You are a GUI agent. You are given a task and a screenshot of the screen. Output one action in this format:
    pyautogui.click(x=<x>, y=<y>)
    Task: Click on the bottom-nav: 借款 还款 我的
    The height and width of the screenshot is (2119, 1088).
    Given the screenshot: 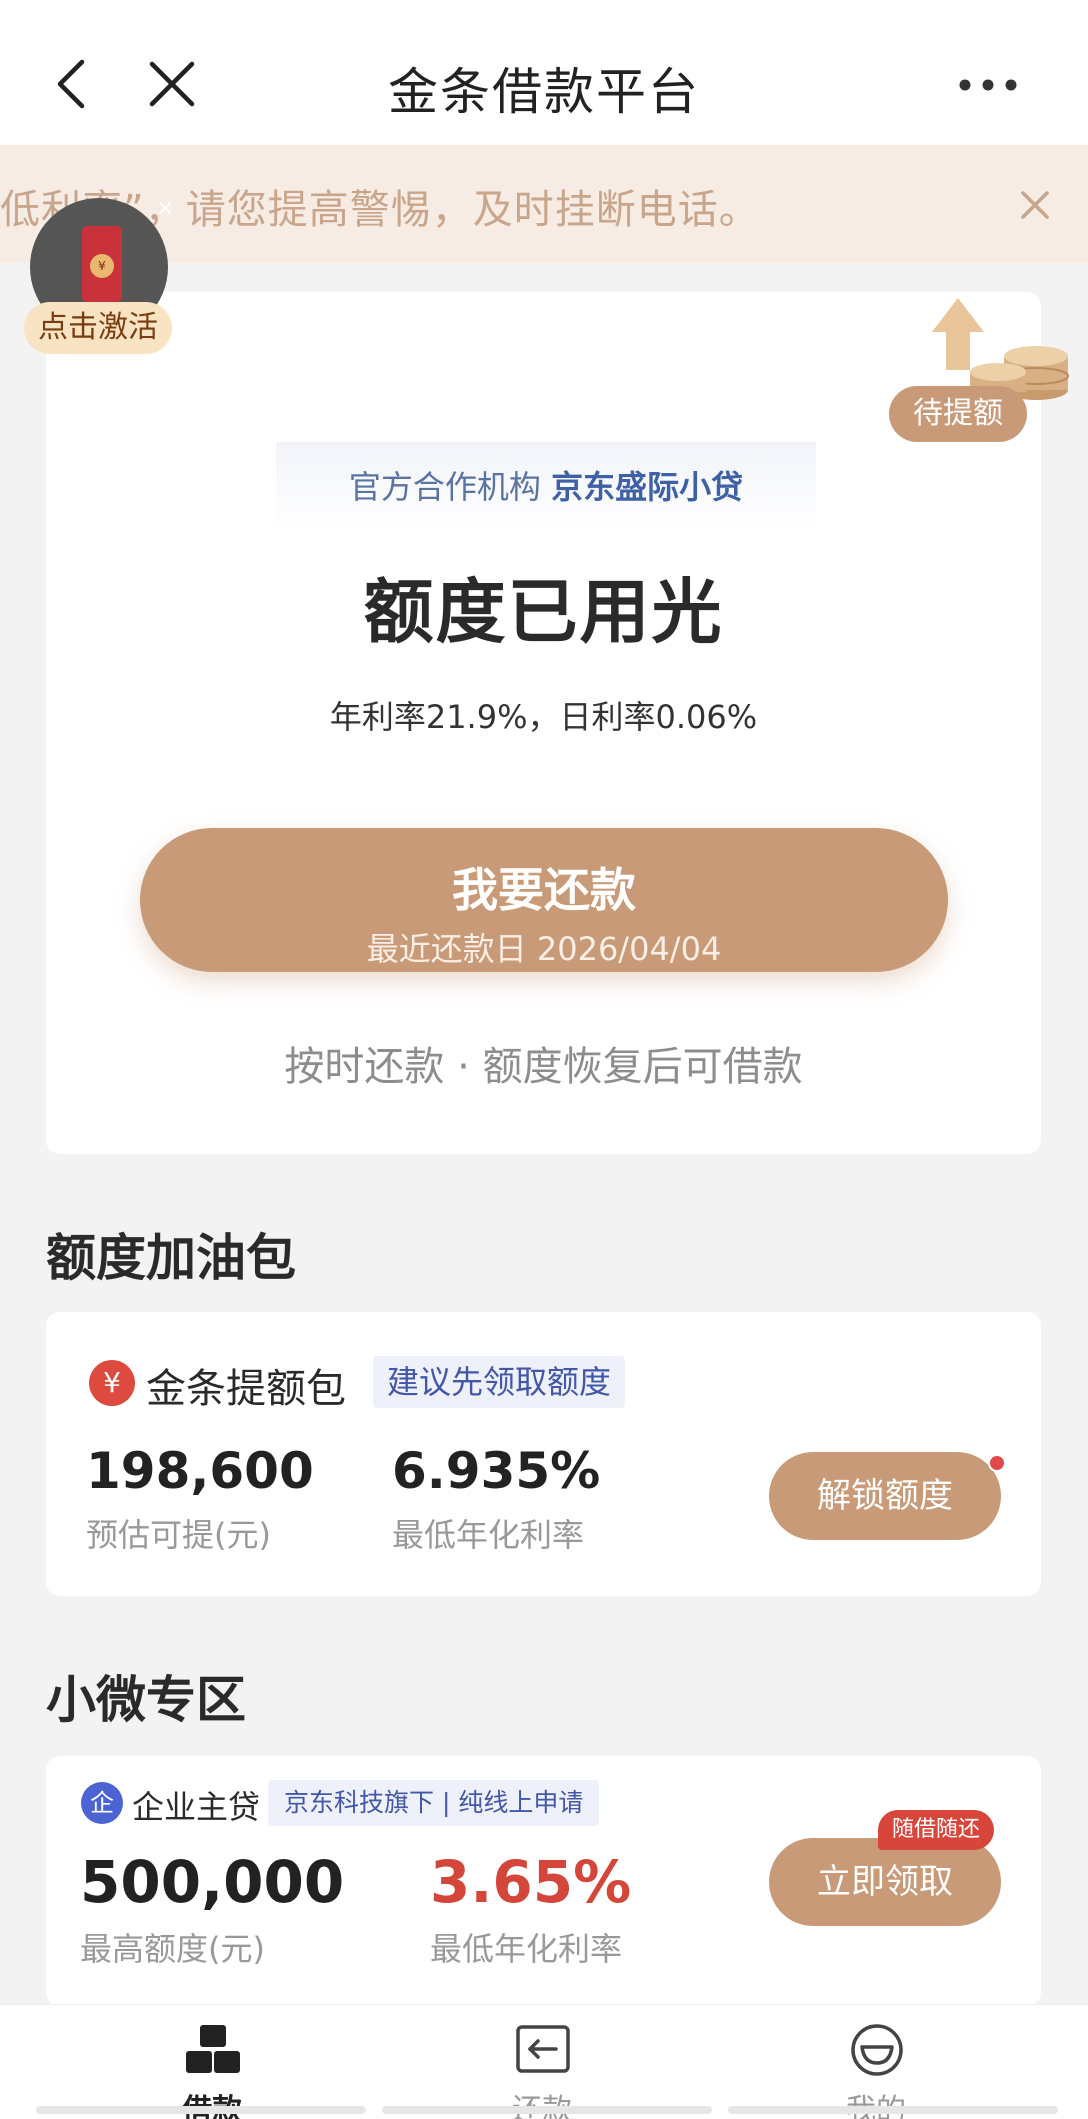 What is the action you would take?
    pyautogui.click(x=544, y=2061)
    